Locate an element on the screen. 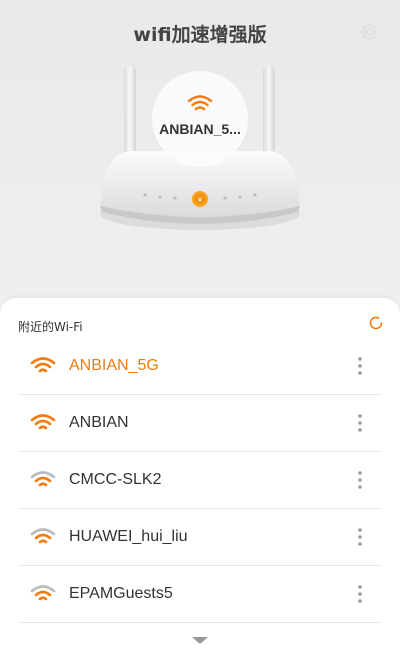  wifi-ssid: HUAWEI_hui_liu is located at coordinates (128, 536).